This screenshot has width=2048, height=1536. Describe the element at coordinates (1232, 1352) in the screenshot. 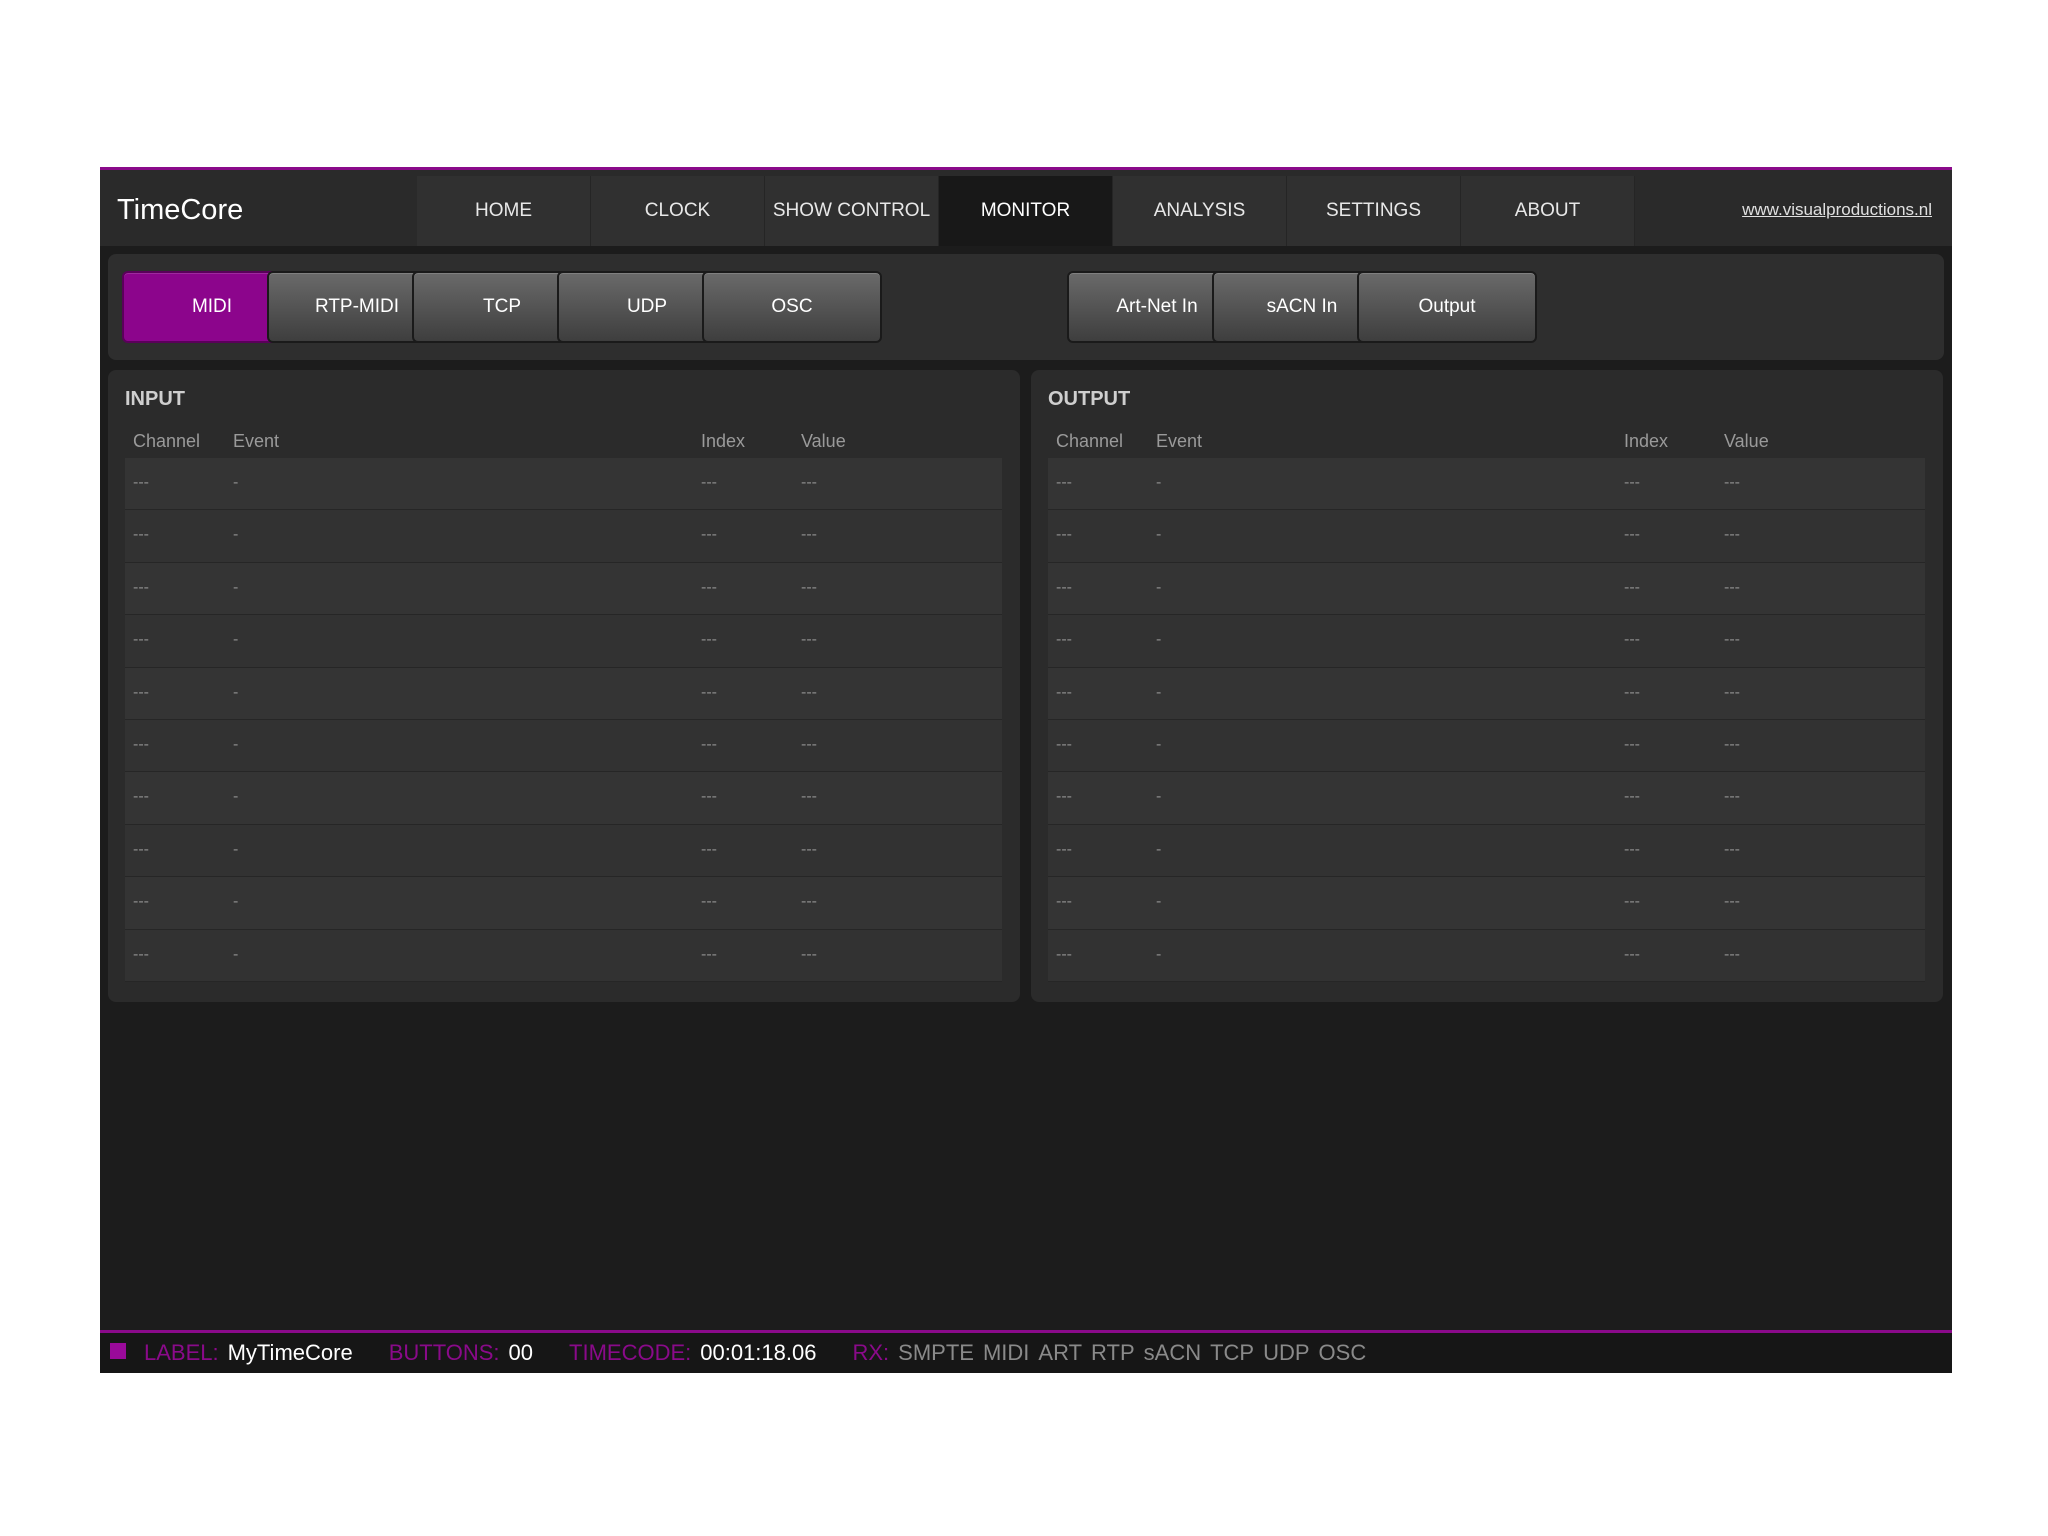

I see `rx-tcp: TCP` at that location.